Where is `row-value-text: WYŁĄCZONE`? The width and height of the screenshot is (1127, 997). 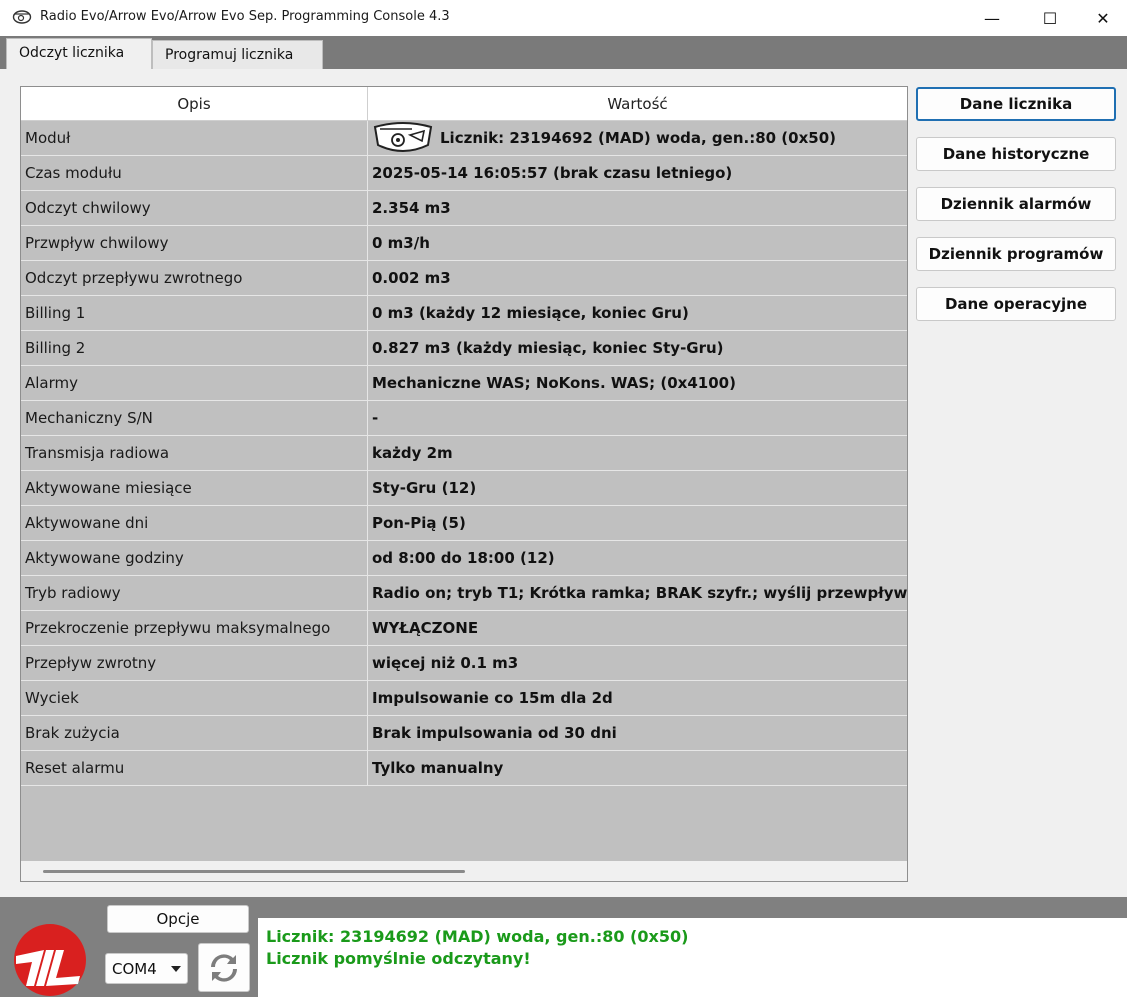
row-value-text: WYŁĄCZONE is located at coordinates (425, 628).